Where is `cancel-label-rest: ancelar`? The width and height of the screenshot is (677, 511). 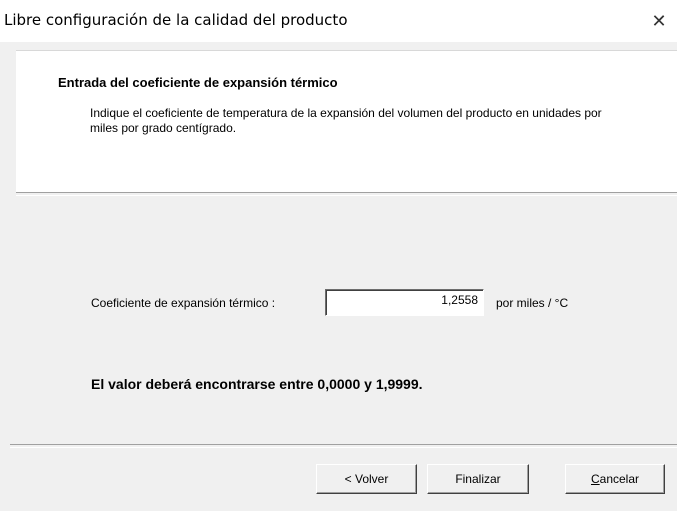 cancel-label-rest: ancelar is located at coordinates (619, 479).